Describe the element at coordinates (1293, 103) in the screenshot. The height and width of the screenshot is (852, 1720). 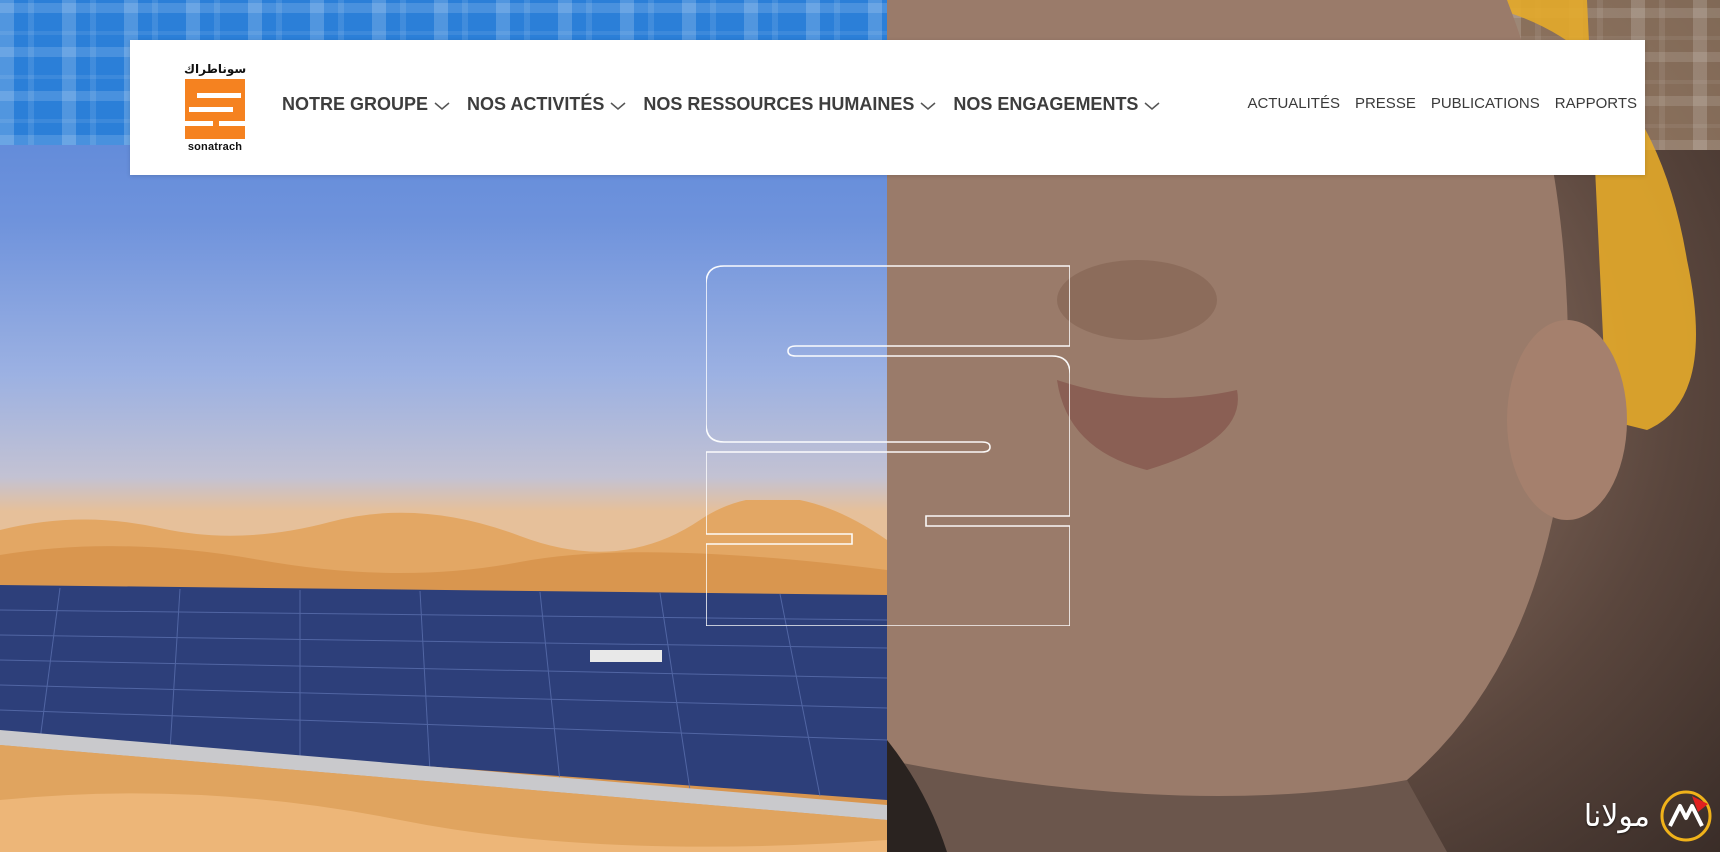
I see `nav-actualites: ACTUALITÉS` at that location.